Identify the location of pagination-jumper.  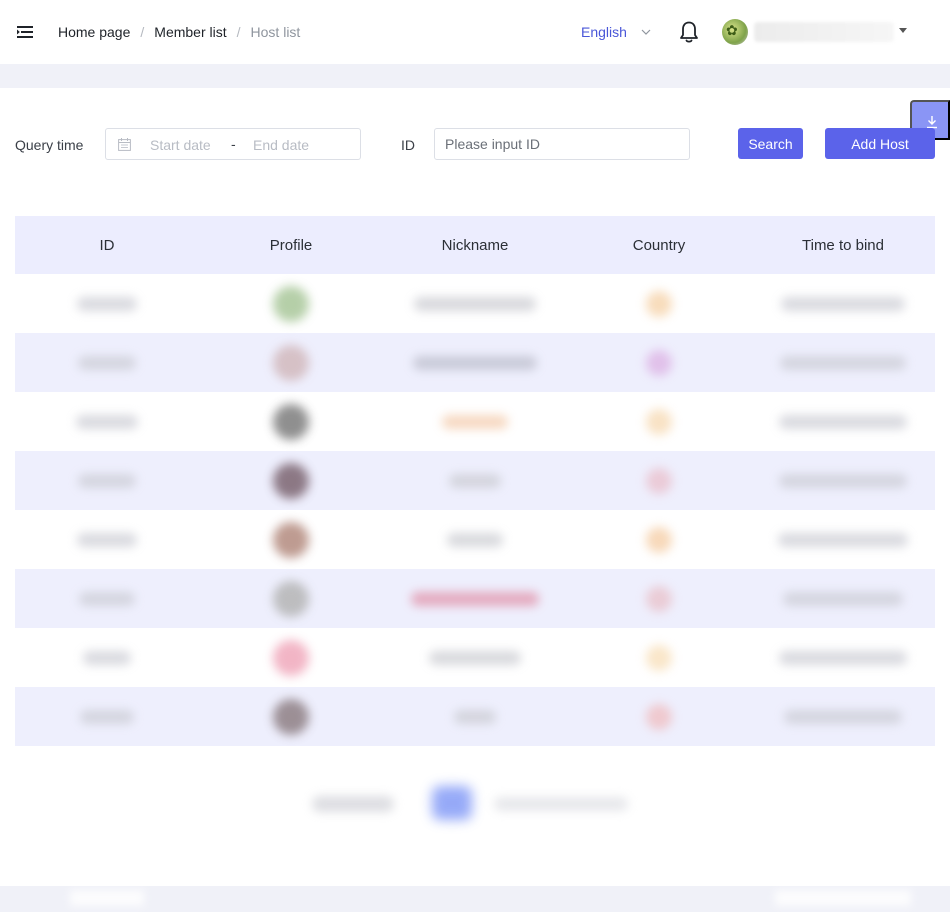
(561, 804).